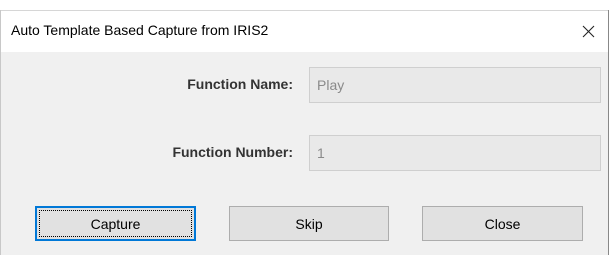 The height and width of the screenshot is (255, 611). I want to click on capture-button-label: Capture, so click(115, 223).